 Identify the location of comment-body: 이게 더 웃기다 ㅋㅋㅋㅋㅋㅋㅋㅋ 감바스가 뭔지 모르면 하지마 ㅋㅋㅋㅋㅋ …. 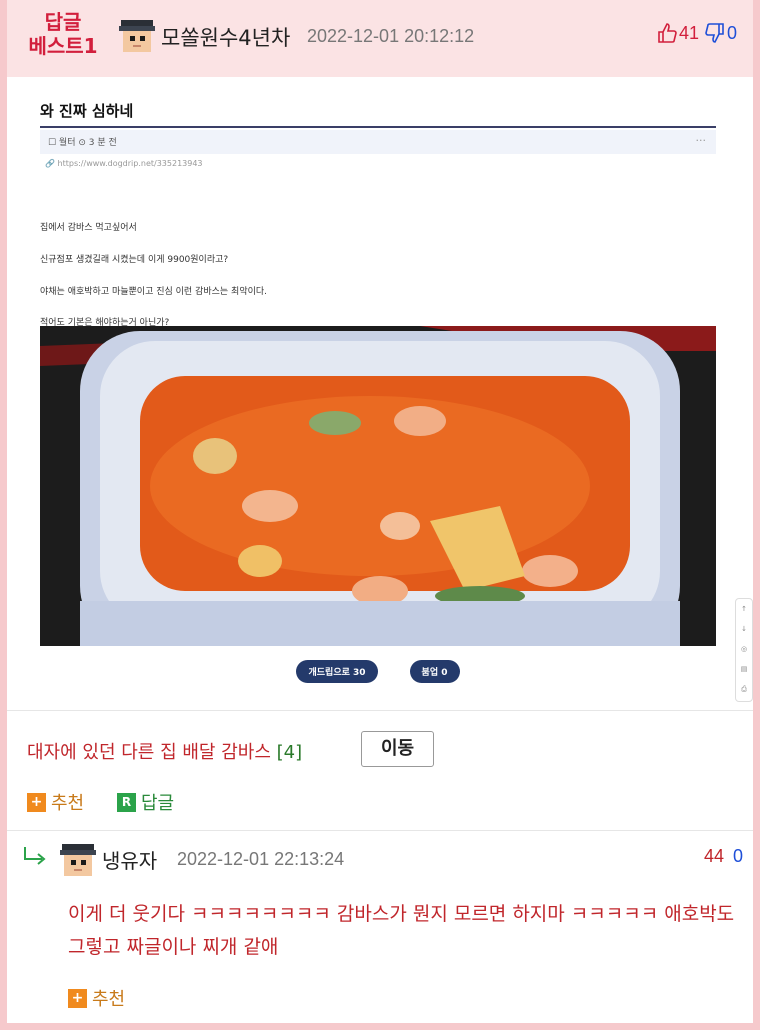
(401, 930).